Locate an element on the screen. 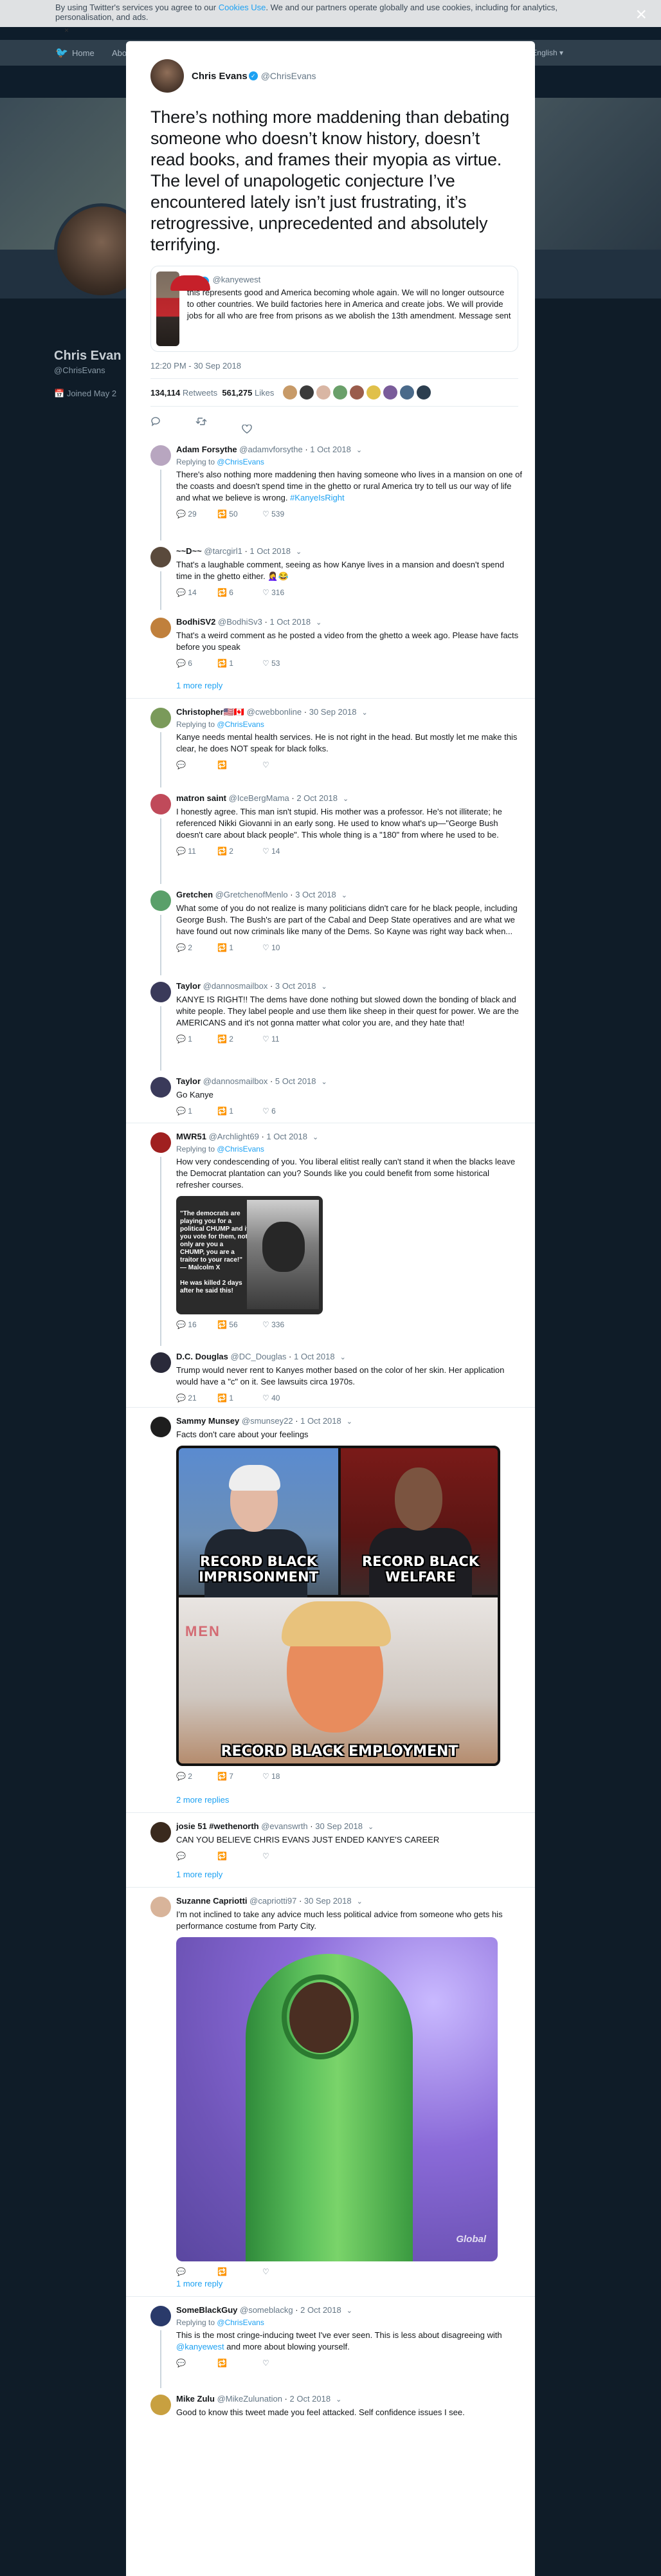 The image size is (661, 2576). reply-author-handle: @capriotti97 is located at coordinates (273, 1901).